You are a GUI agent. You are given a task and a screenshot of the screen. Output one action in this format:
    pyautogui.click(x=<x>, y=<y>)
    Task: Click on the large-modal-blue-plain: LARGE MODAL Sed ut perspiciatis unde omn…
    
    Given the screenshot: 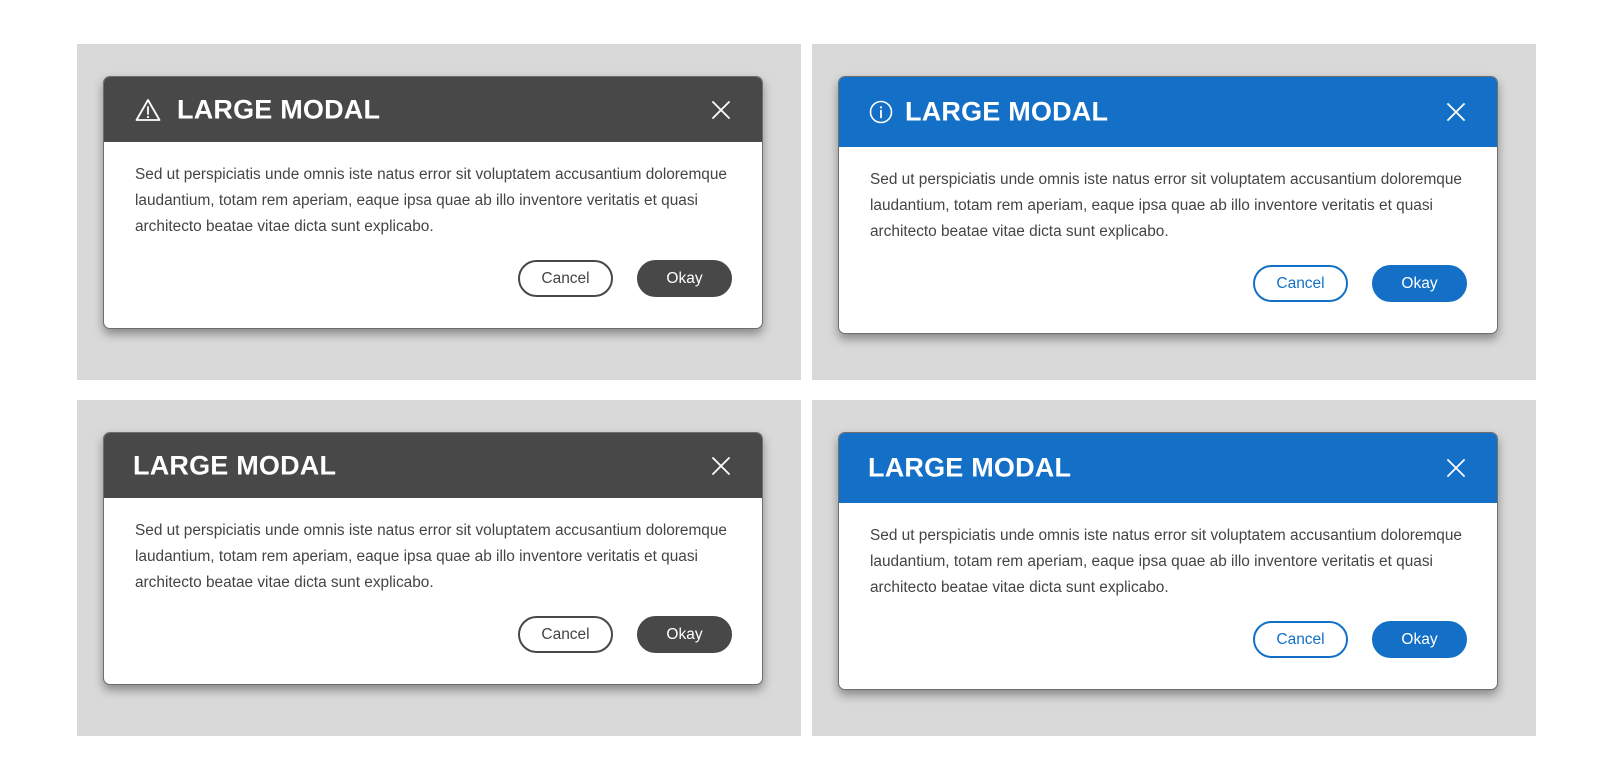 What is the action you would take?
    pyautogui.click(x=1168, y=561)
    